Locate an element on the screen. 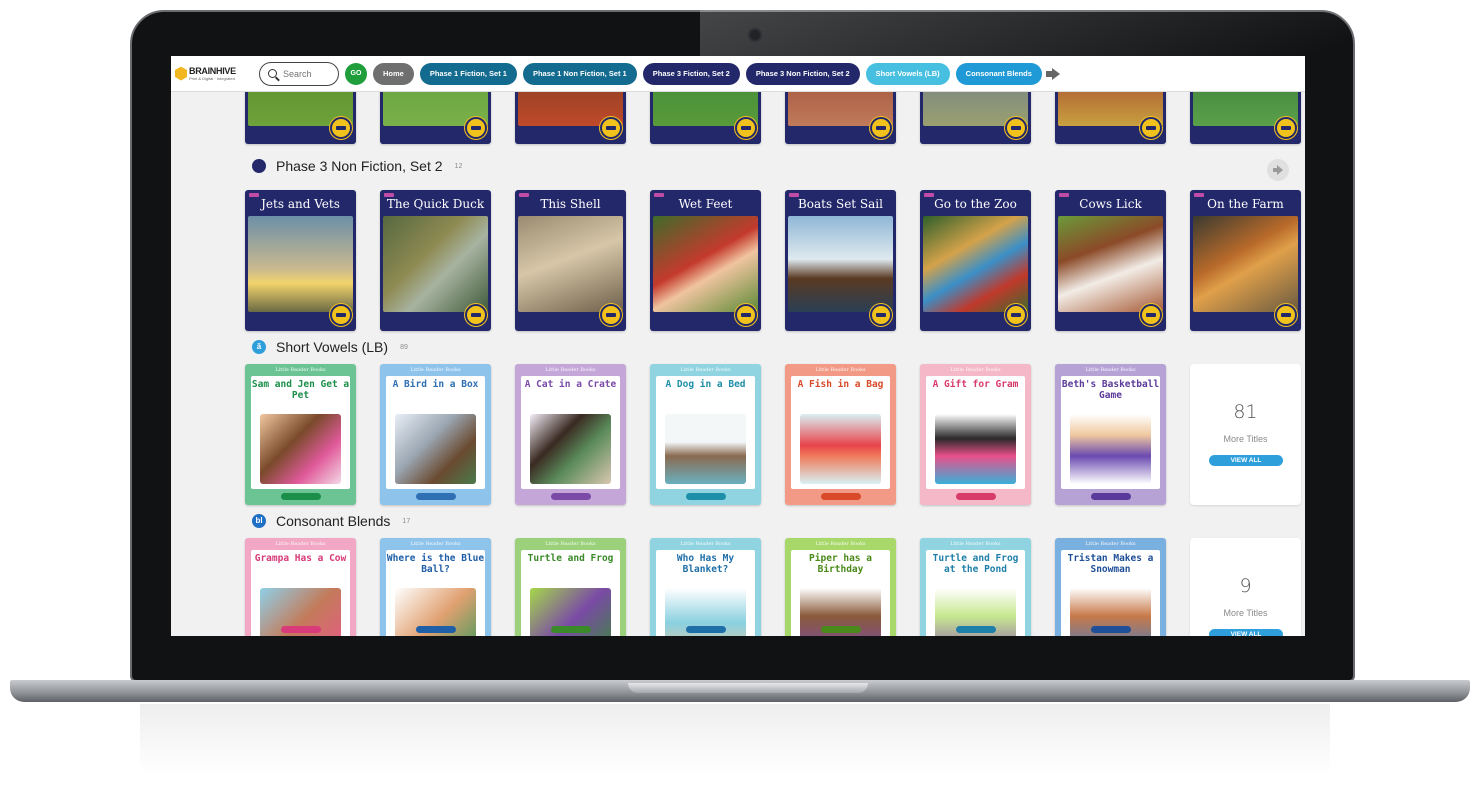 The image size is (1473, 796). book-cover: On the Farm is located at coordinates (1245, 260).